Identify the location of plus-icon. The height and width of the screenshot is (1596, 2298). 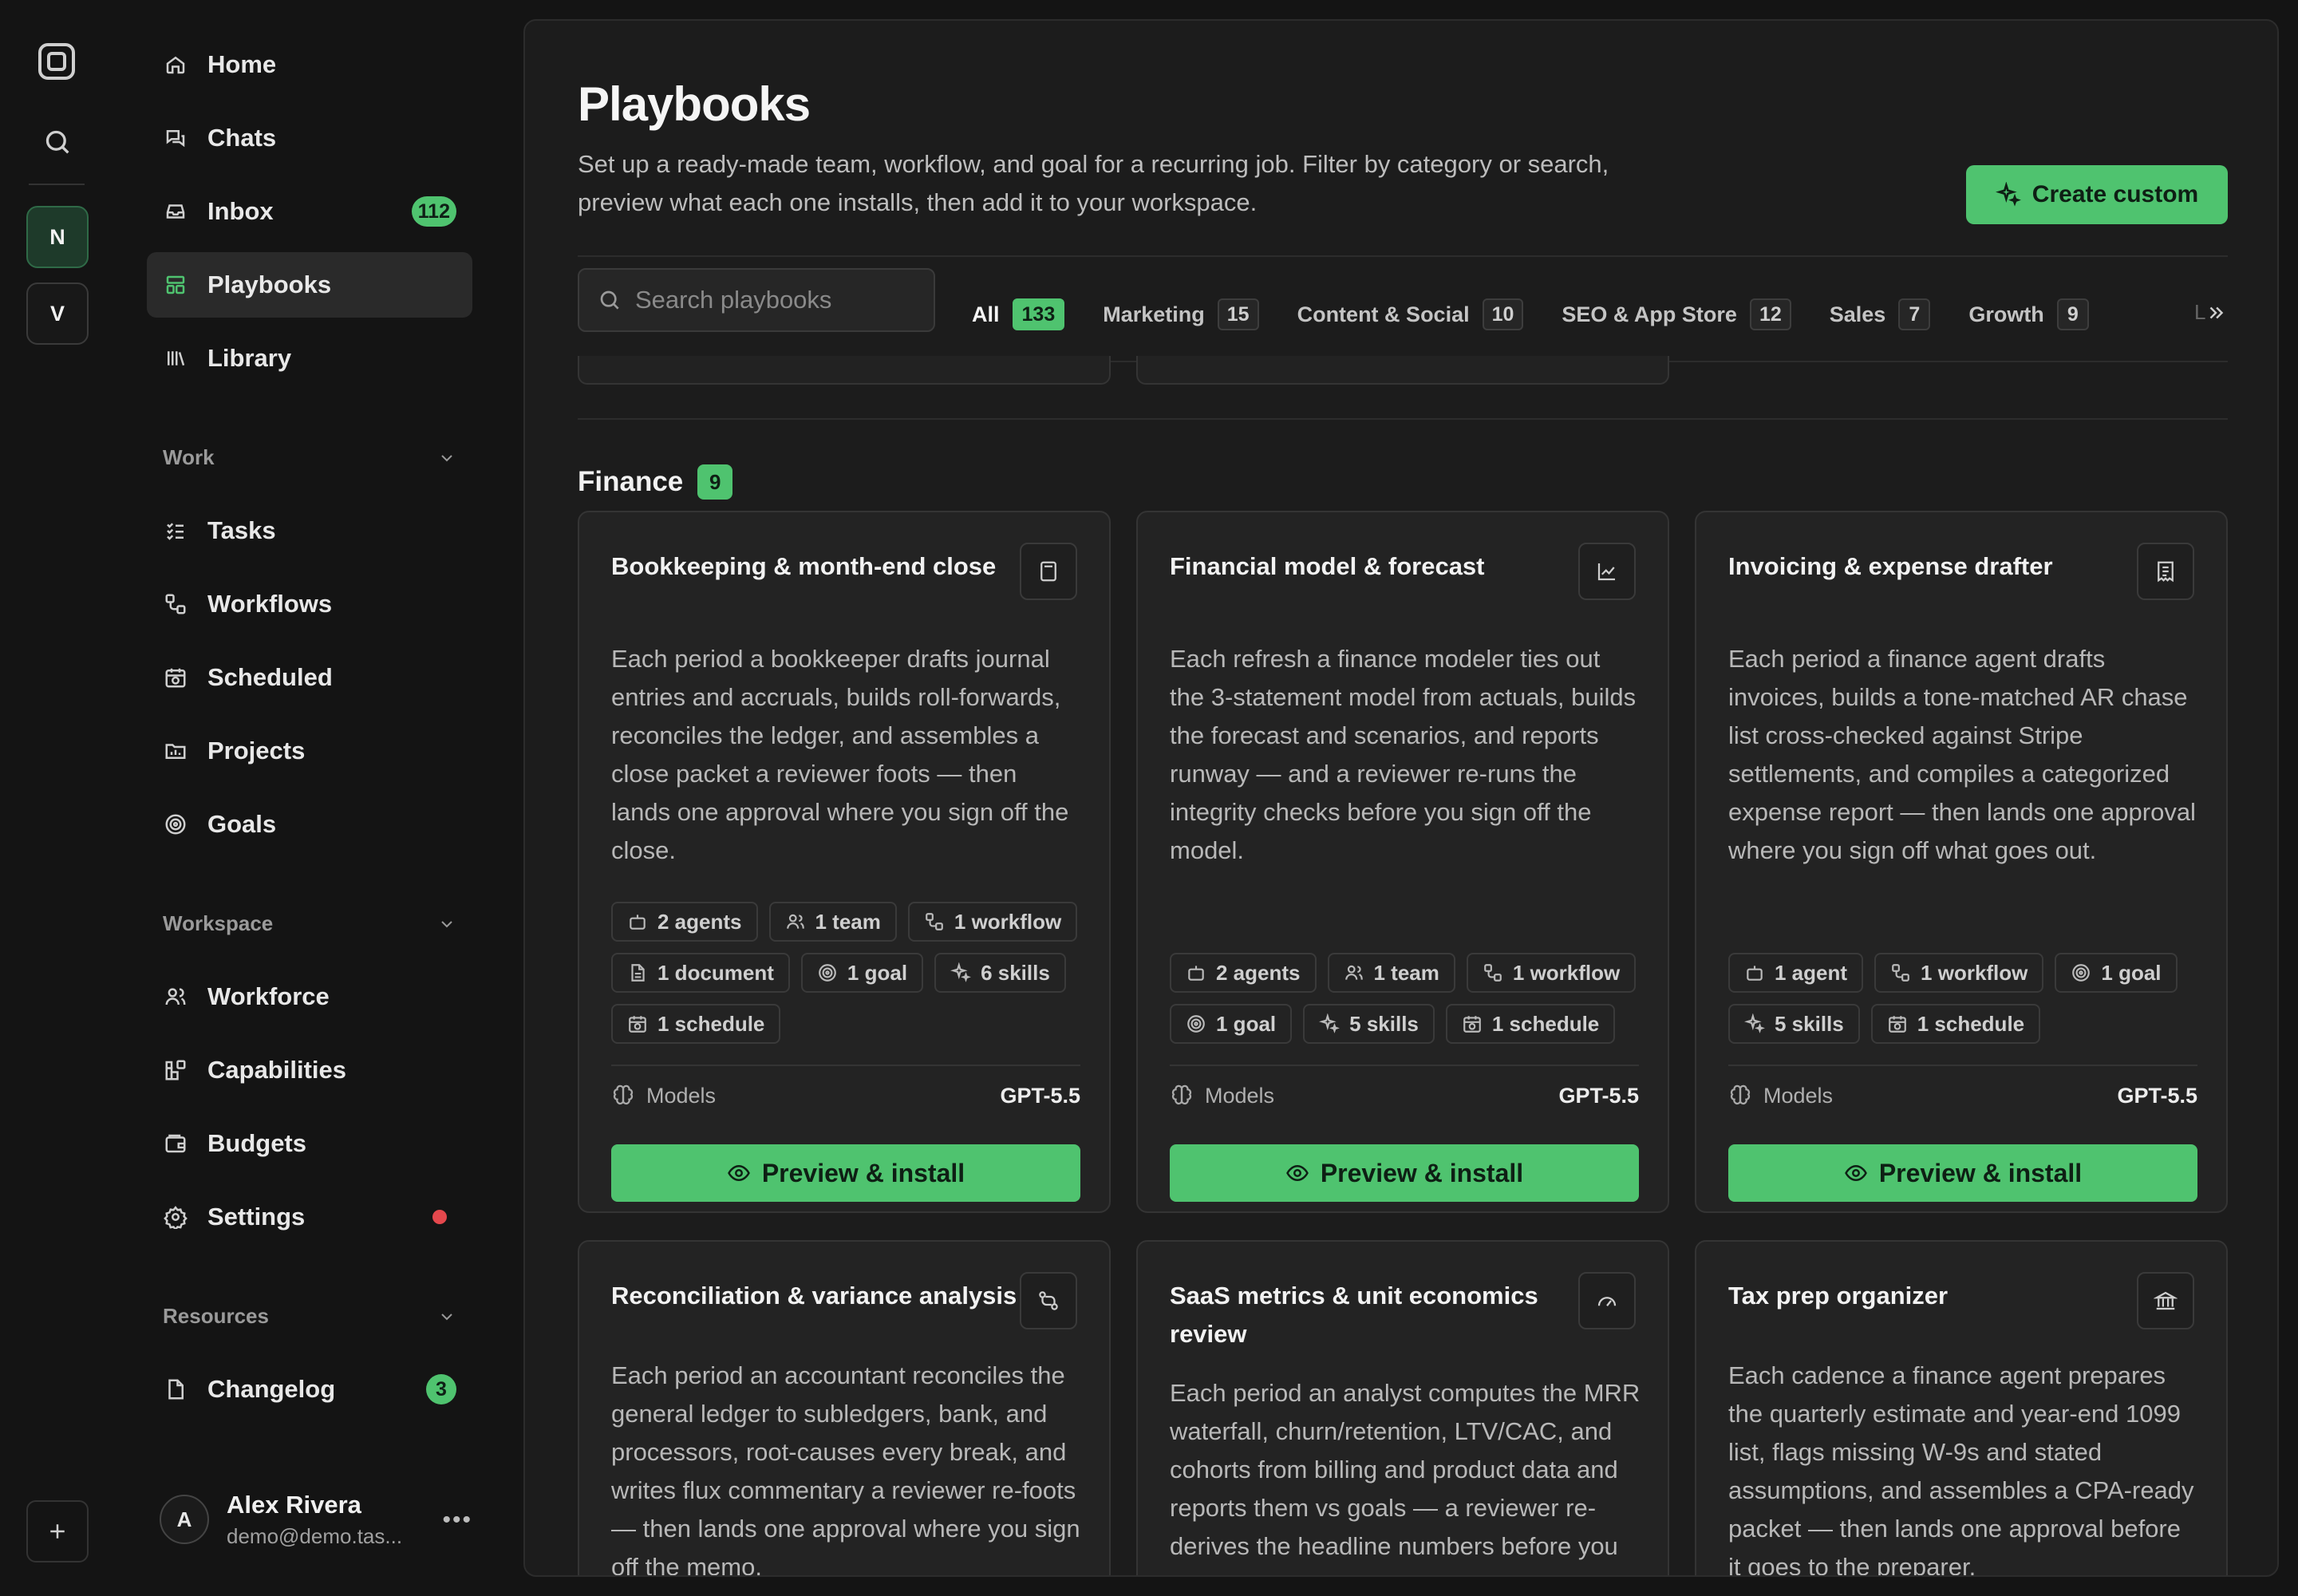
(58, 1531).